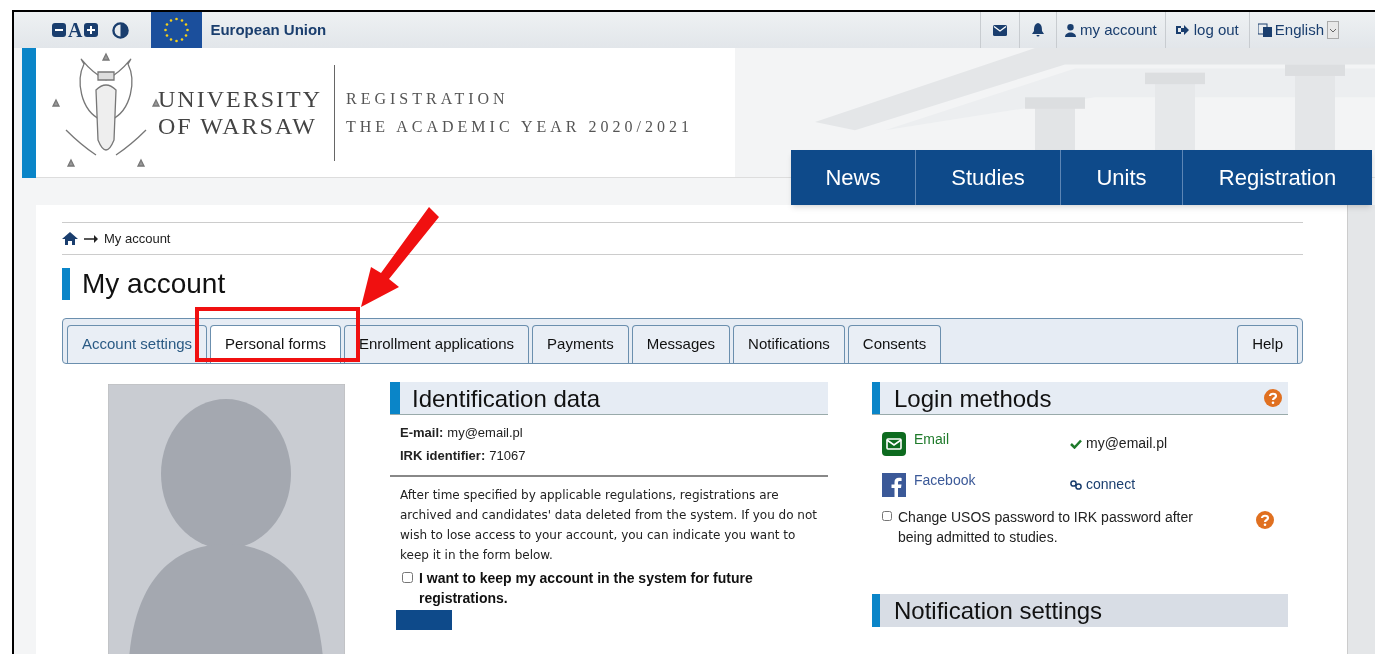  I want to click on home-icon, so click(70, 238).